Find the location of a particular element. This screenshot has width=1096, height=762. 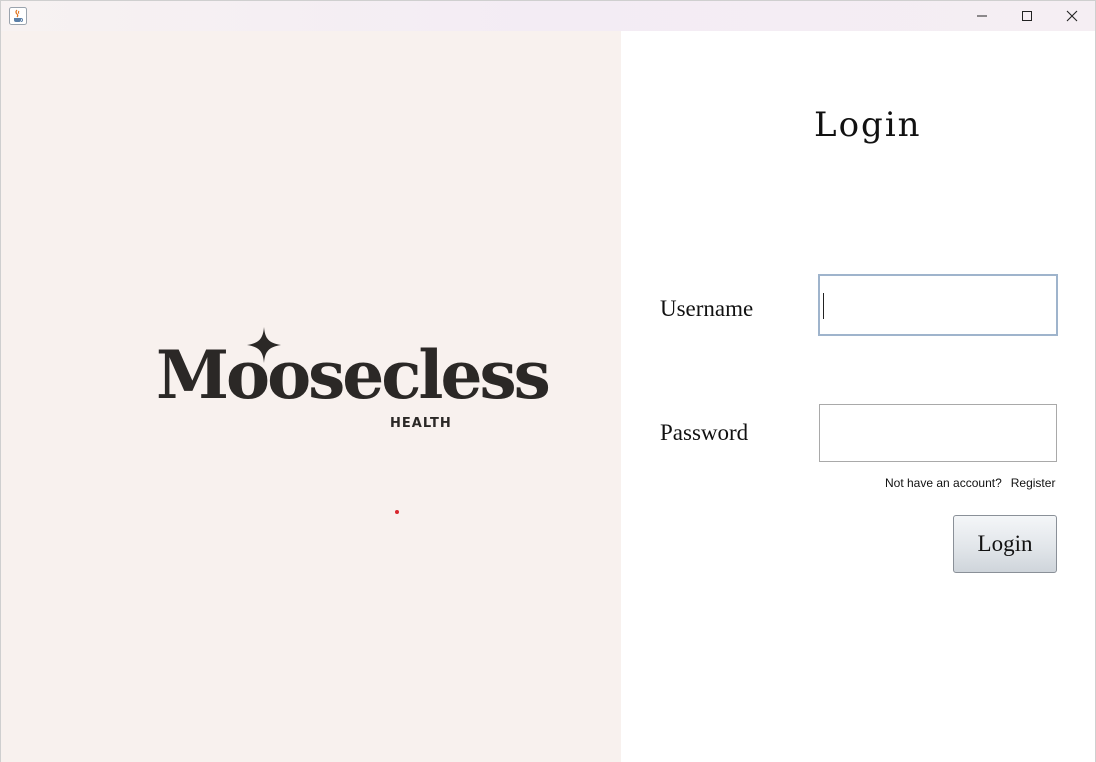

no-account-text: Not have an account? is located at coordinates (943, 483).